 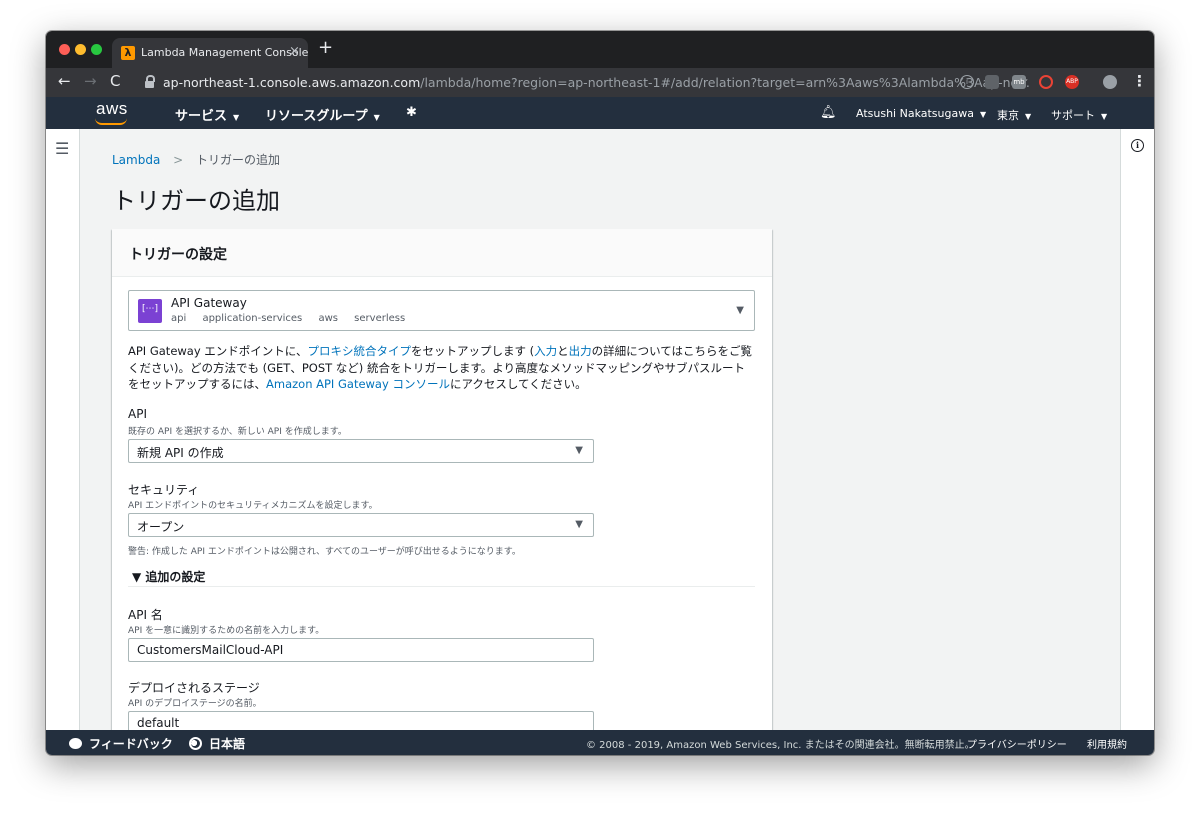 I want to click on trigger-name: API Gateway, so click(x=209, y=303).